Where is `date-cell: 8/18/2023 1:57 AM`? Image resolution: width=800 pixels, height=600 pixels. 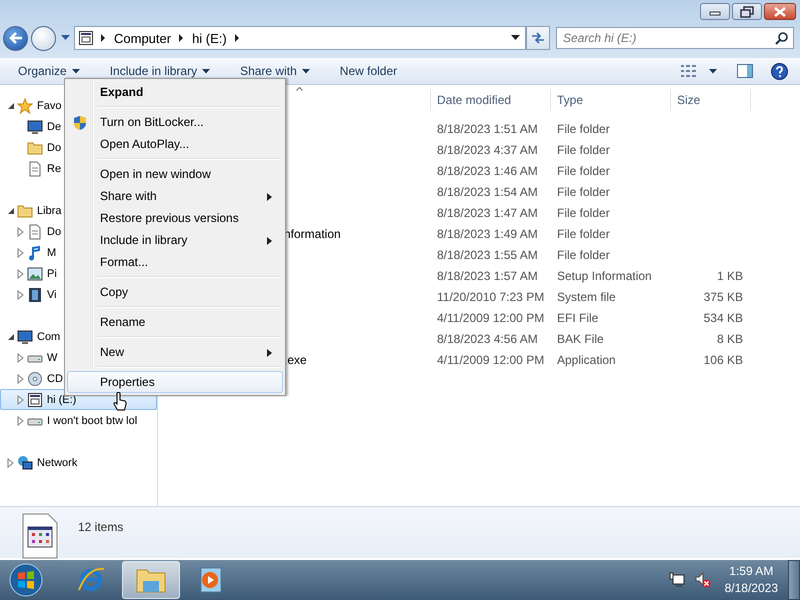
date-cell: 8/18/2023 1:57 AM is located at coordinates (487, 275).